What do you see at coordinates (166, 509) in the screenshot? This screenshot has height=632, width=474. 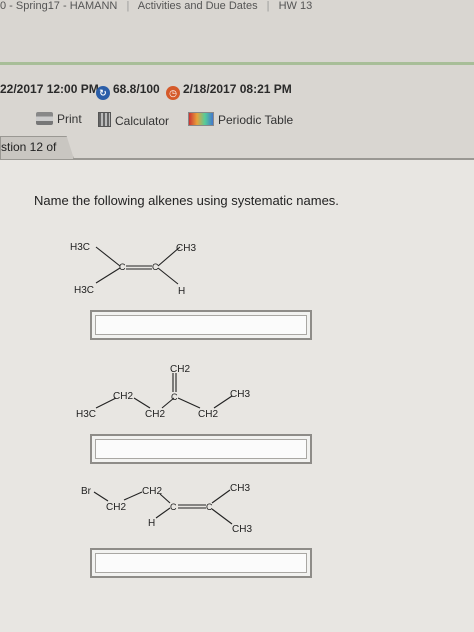 I see `alkene-structure-3: Br CH2 CH2 C C CH3 CH3 H` at bounding box center [166, 509].